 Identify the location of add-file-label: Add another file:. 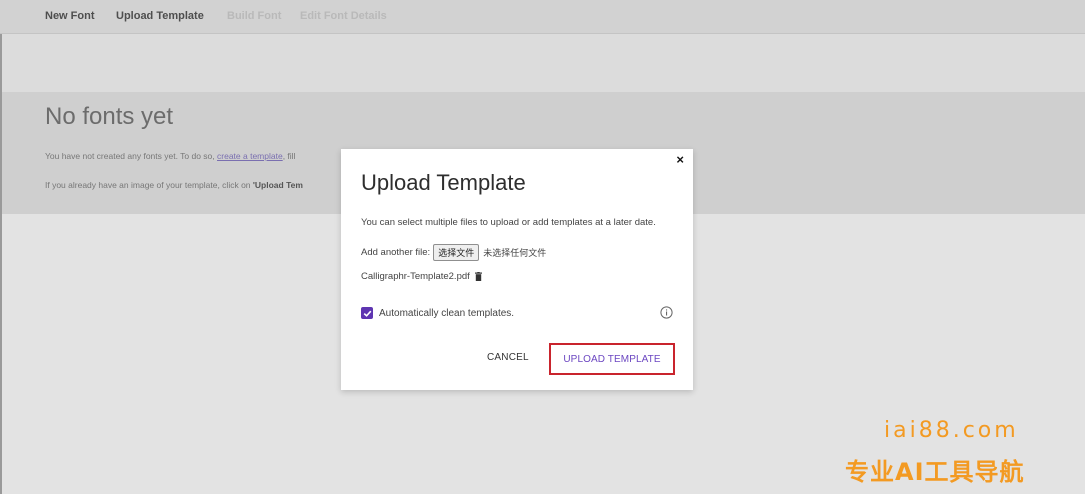
(396, 252).